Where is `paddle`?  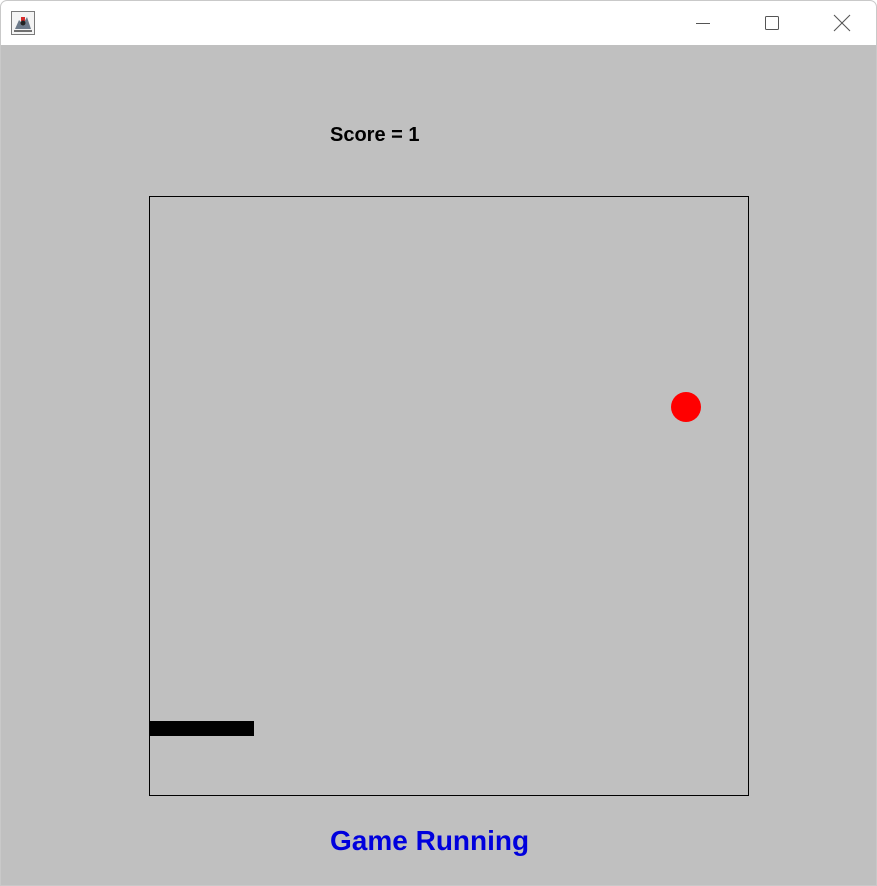
paddle is located at coordinates (202, 728).